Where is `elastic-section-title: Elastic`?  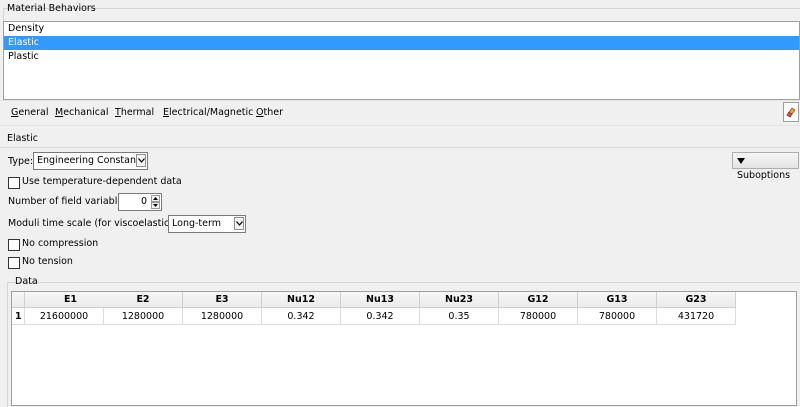
elastic-section-title: Elastic is located at coordinates (23, 138).